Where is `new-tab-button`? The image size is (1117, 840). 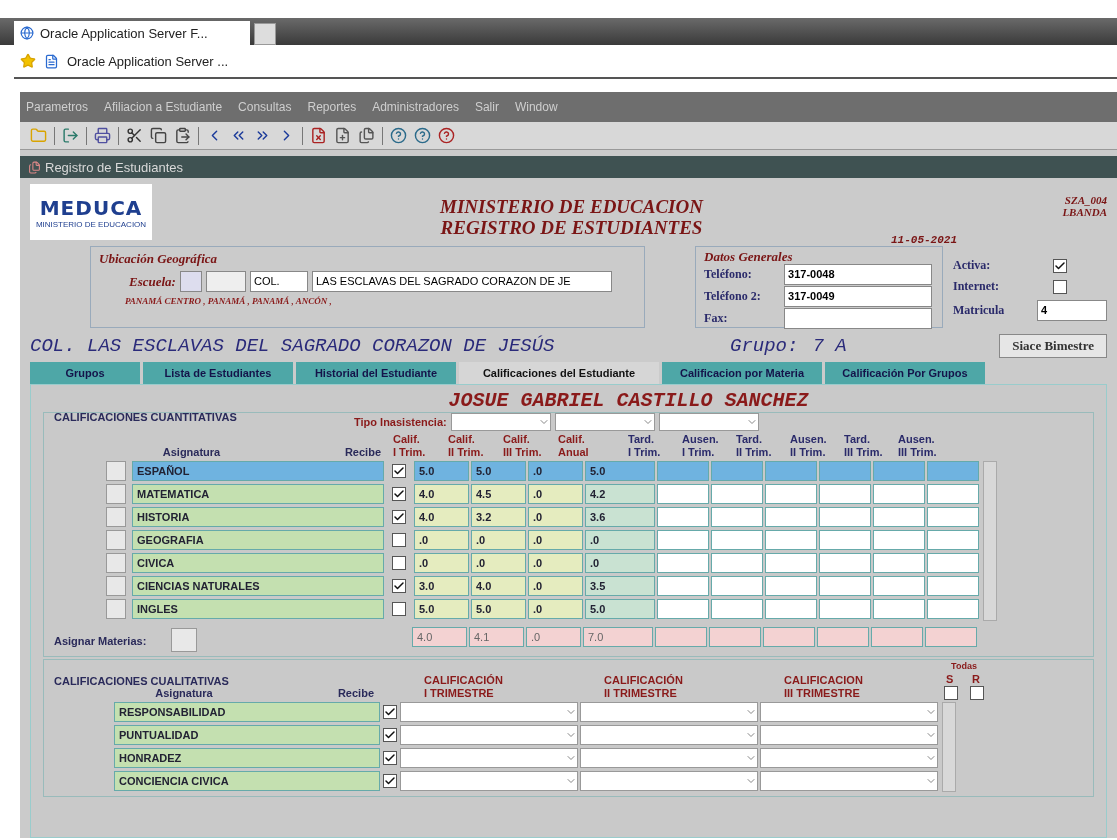
new-tab-button is located at coordinates (265, 34).